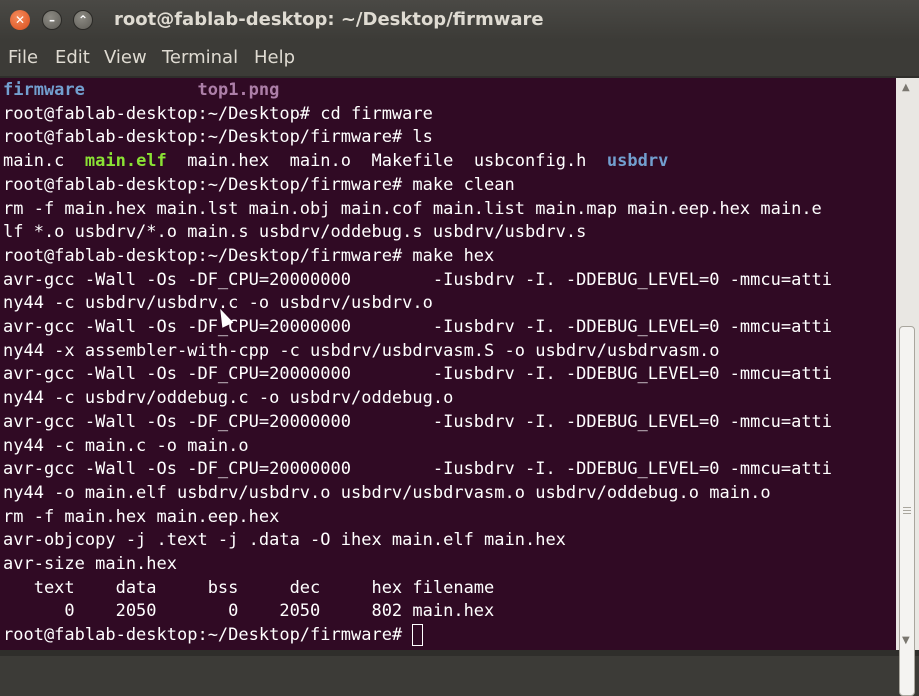 The height and width of the screenshot is (696, 919). Describe the element at coordinates (238, 90) in the screenshot. I see `terminal-text: top1.png` at that location.